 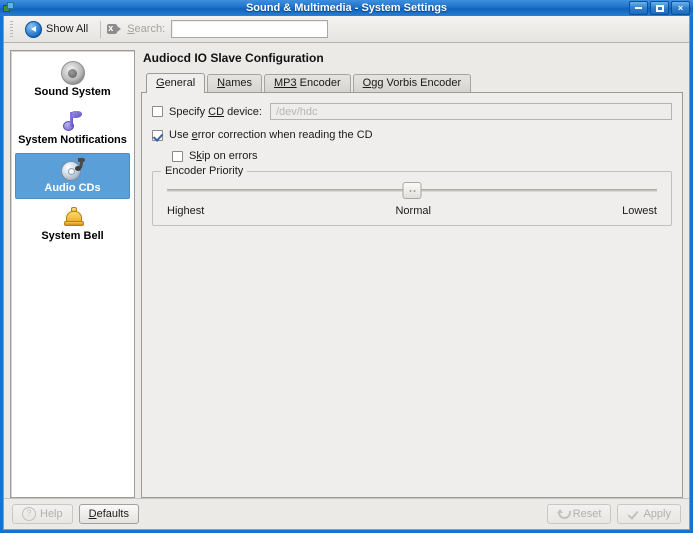 I want to click on sidebar-item-audio-cds: Audio CDs, so click(x=72, y=176).